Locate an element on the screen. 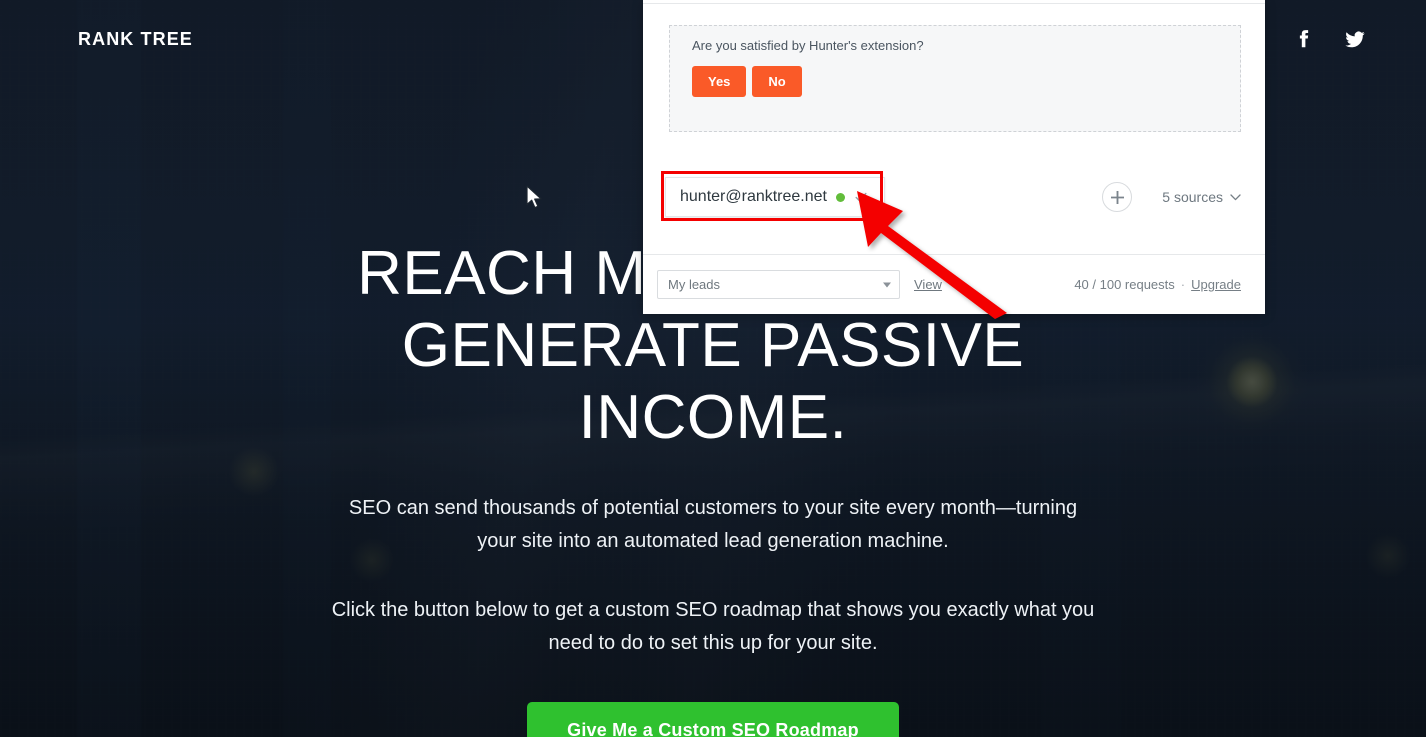  facebook-link is located at coordinates (1303, 39).